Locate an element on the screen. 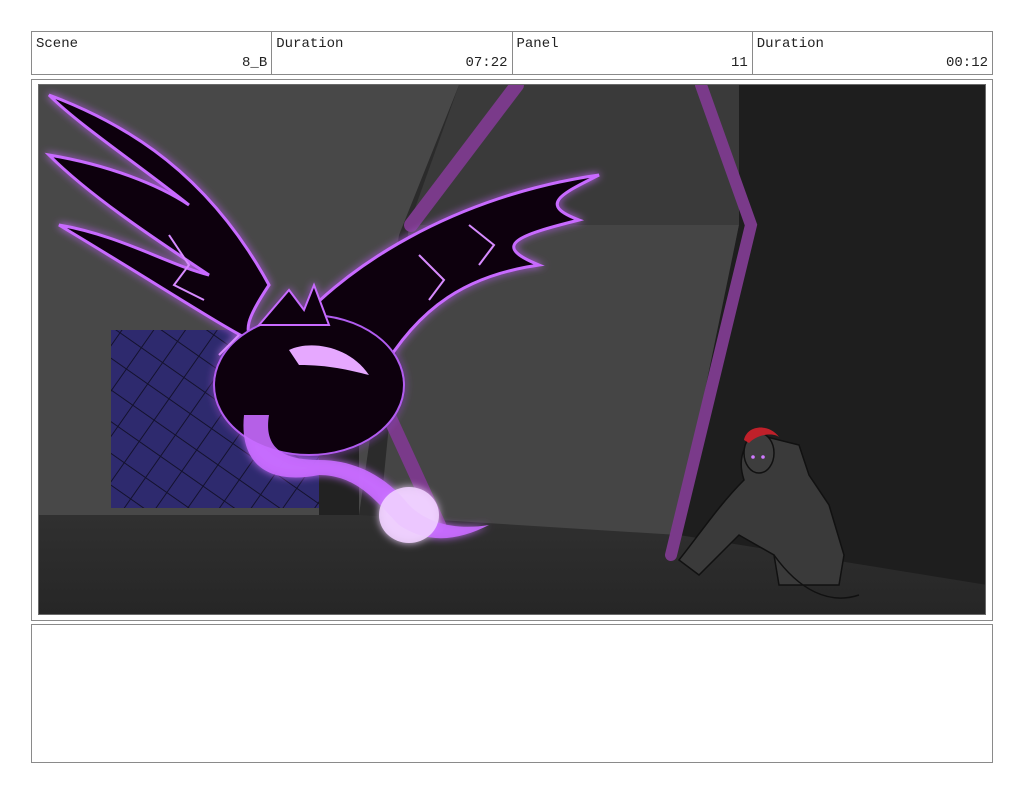 Image resolution: width=1024 pixels, height=793 pixels. scene-cell: Scene 8_B is located at coordinates (152, 53).